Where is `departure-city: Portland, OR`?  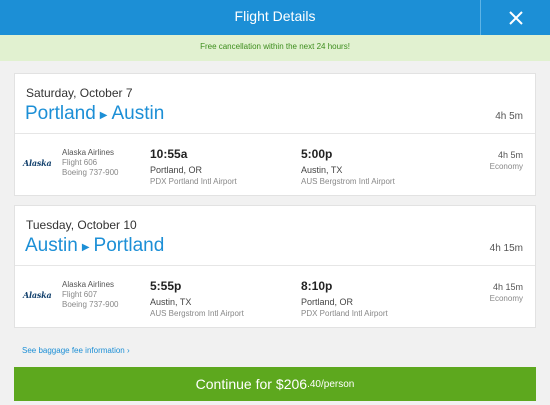
departure-city: Portland, OR is located at coordinates (176, 170).